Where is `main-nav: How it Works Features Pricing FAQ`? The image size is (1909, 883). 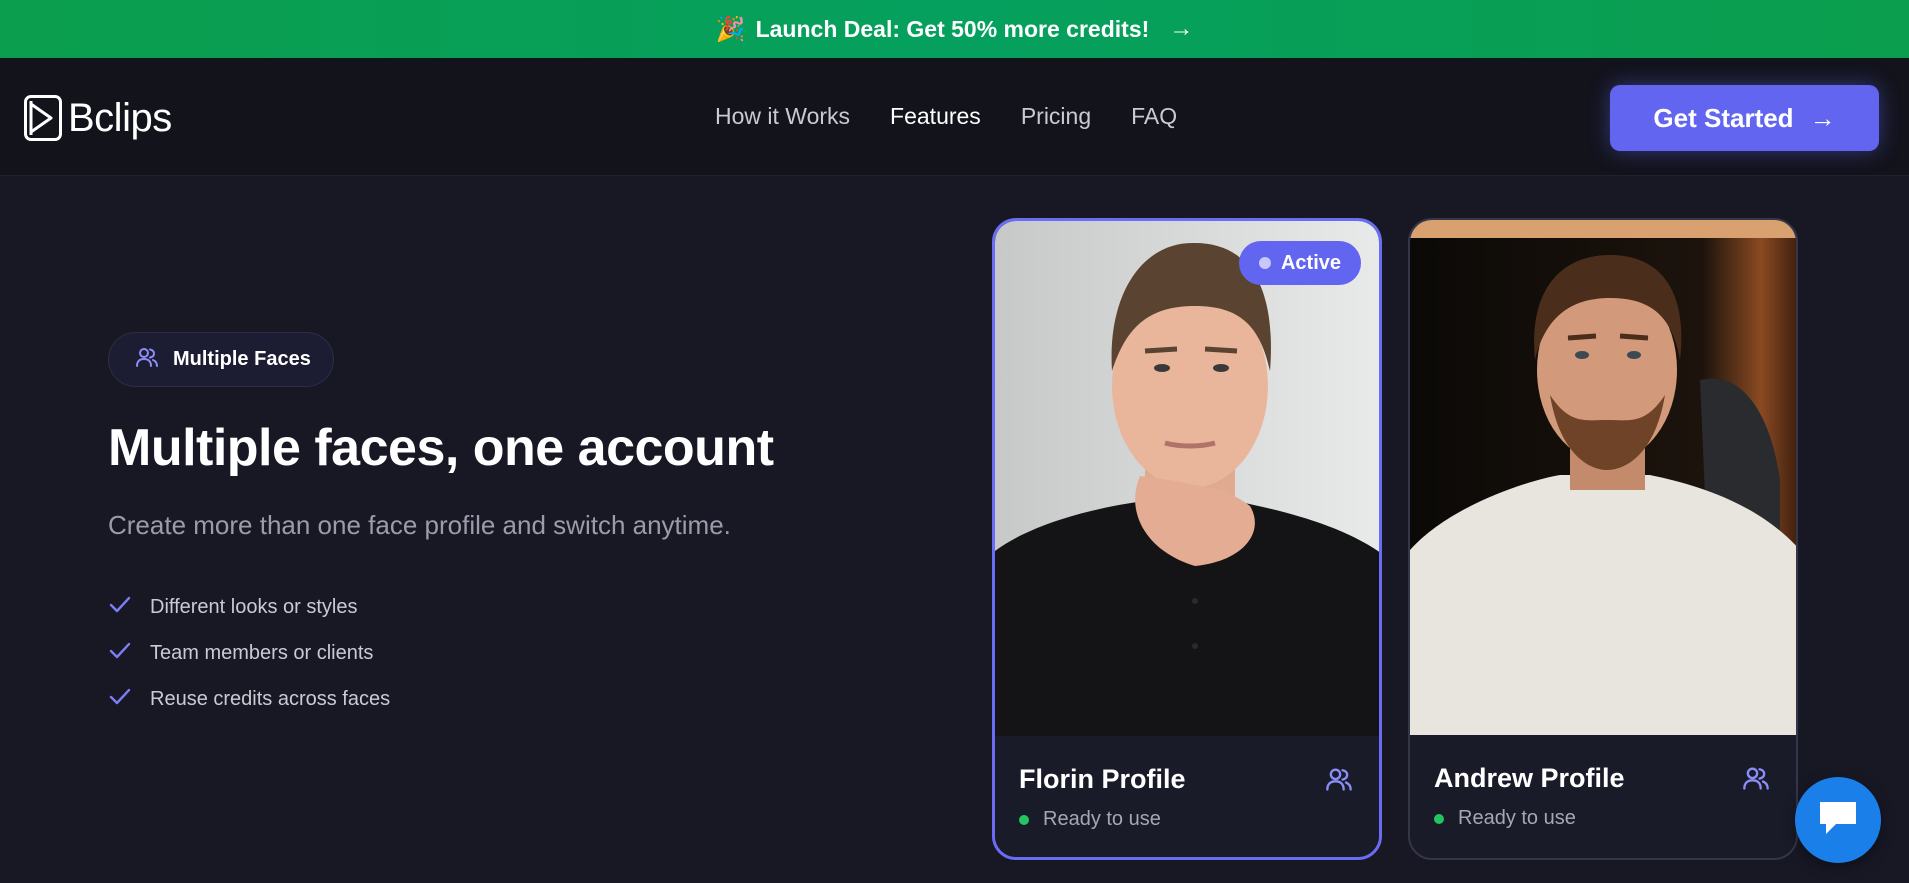 main-nav: How it Works Features Pricing FAQ is located at coordinates (946, 116).